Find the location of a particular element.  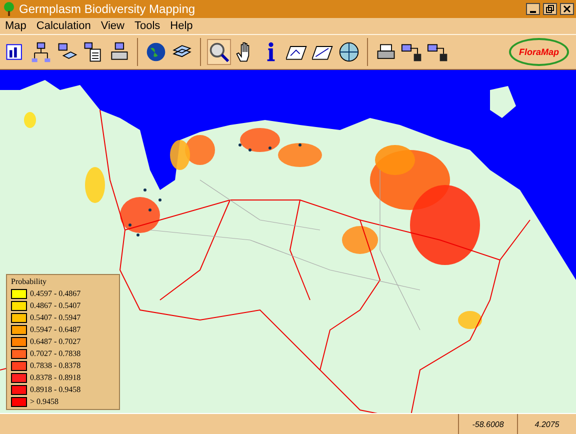

legend-label: 0.7838 - 0.8378 is located at coordinates (55, 365).